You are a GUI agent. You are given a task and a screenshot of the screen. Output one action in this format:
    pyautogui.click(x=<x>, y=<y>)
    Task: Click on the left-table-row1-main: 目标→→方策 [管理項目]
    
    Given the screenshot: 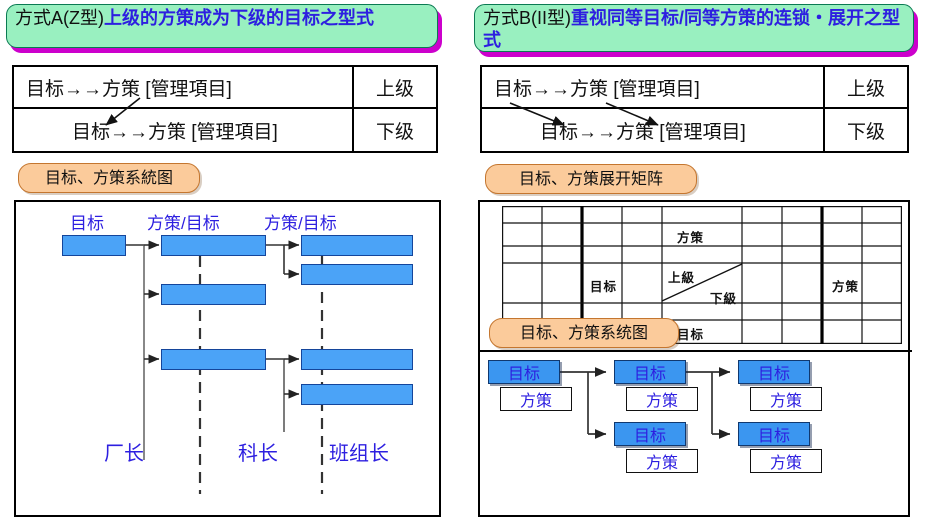 What is the action you would take?
    pyautogui.click(x=184, y=87)
    